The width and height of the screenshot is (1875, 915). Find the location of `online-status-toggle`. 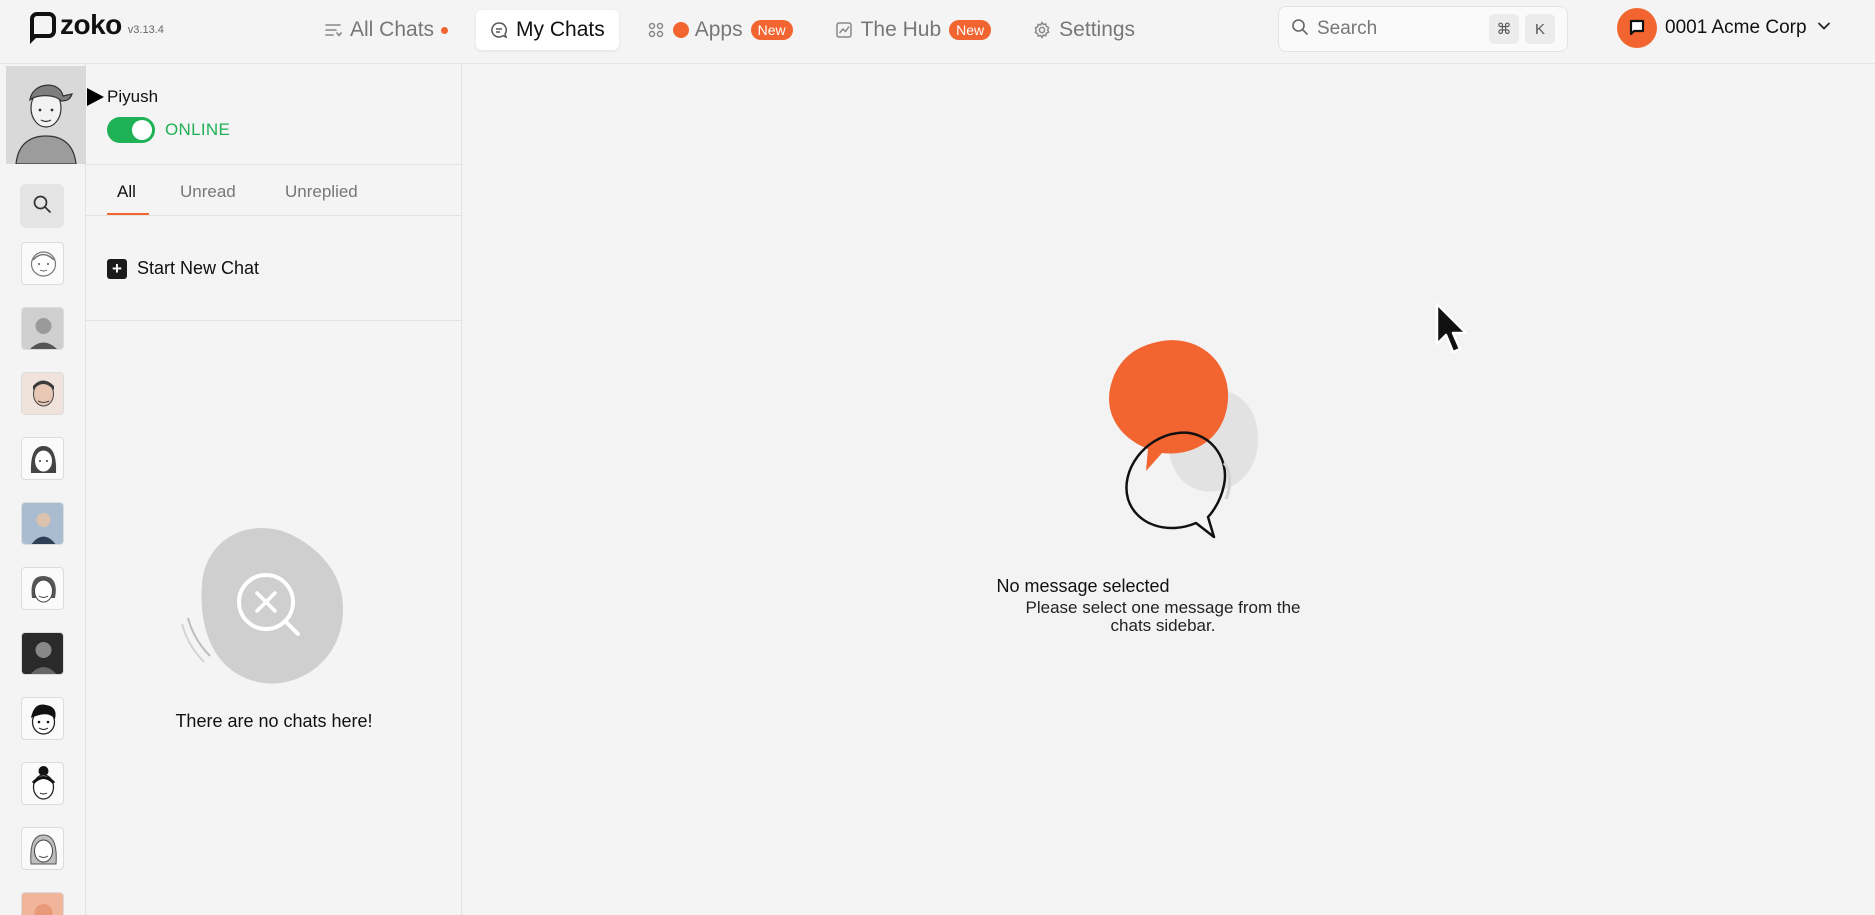

online-status-toggle is located at coordinates (131, 130).